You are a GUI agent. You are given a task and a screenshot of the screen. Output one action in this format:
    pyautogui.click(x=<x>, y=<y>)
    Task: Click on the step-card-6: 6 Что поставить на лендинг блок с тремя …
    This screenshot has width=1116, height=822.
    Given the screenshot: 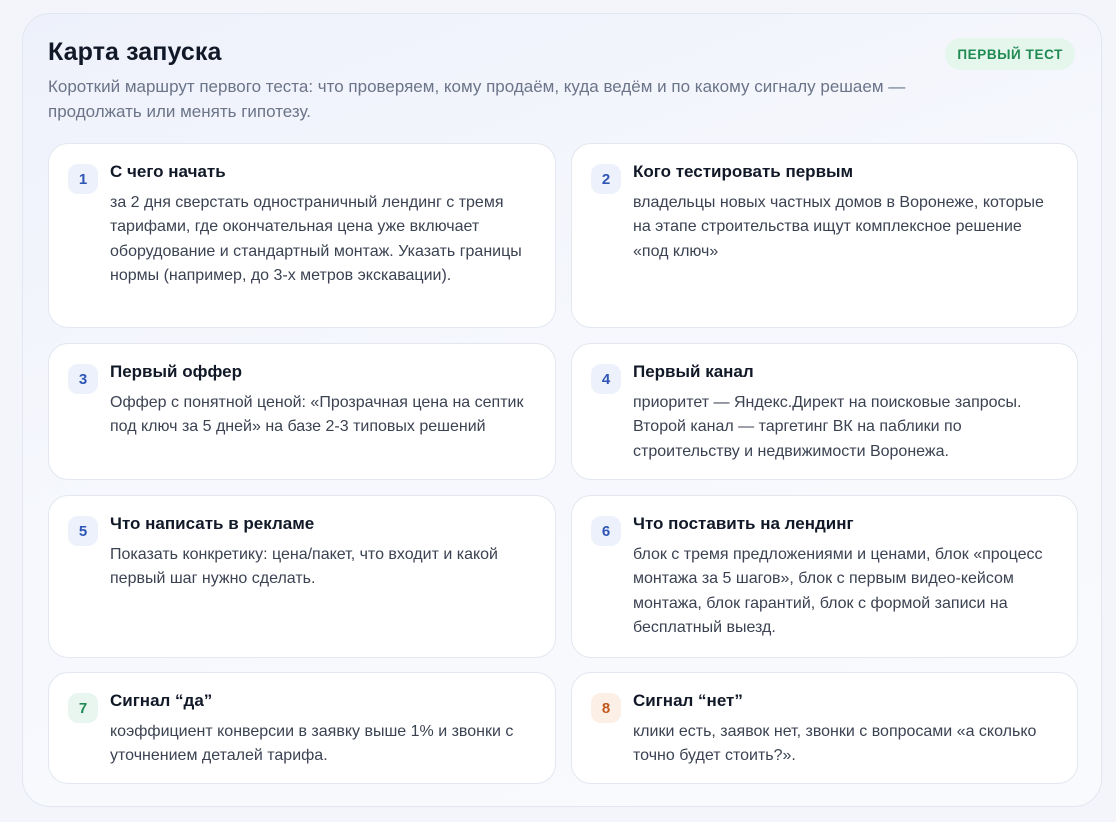 What is the action you would take?
    pyautogui.click(x=824, y=576)
    